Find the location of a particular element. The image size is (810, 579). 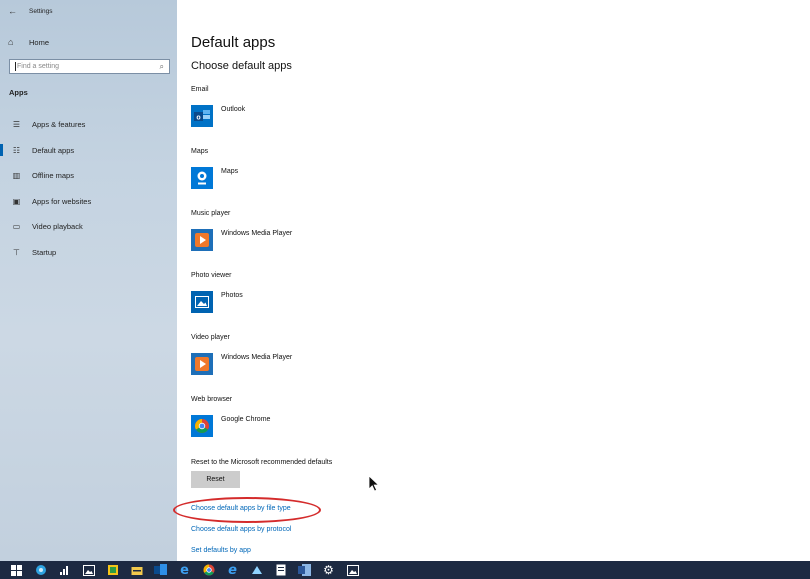

sidebar-item-label: Apps & features is located at coordinates (59, 124).